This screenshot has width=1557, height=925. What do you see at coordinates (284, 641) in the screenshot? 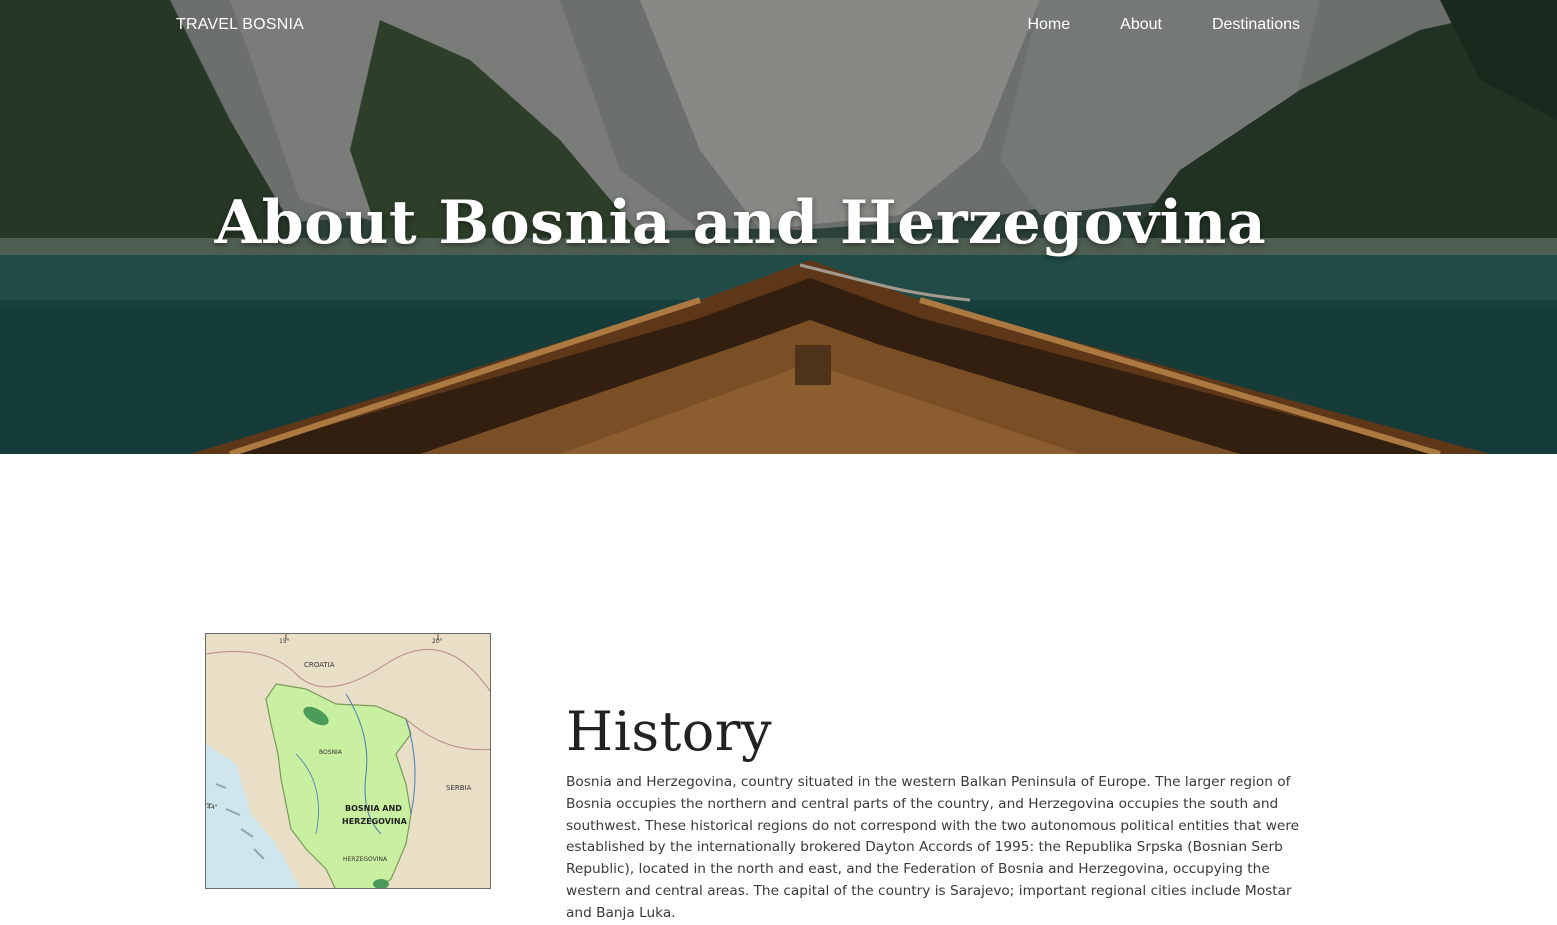
I see `map-label-lon-15: 15°` at bounding box center [284, 641].